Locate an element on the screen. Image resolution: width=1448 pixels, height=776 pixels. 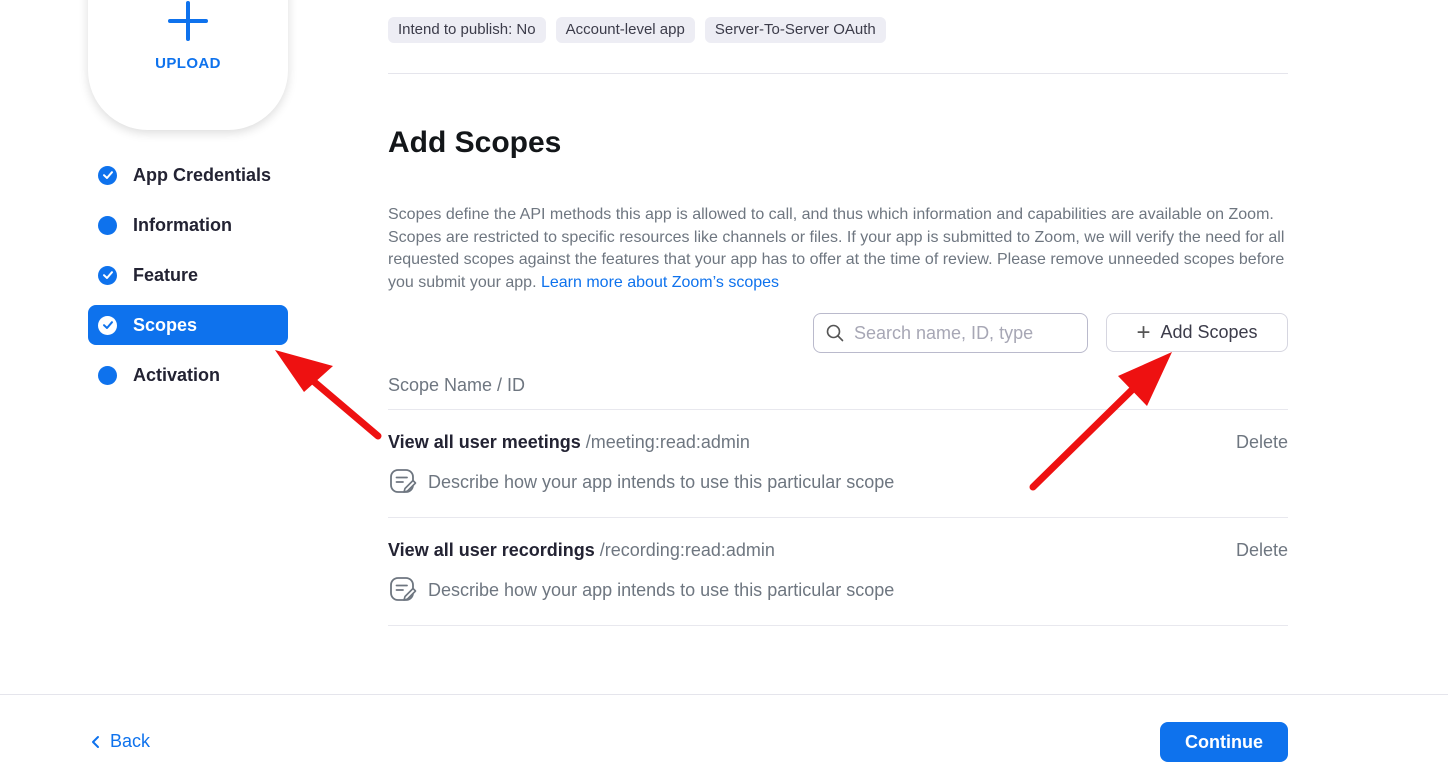
sidebar-item-activation: Activation is located at coordinates (188, 375).